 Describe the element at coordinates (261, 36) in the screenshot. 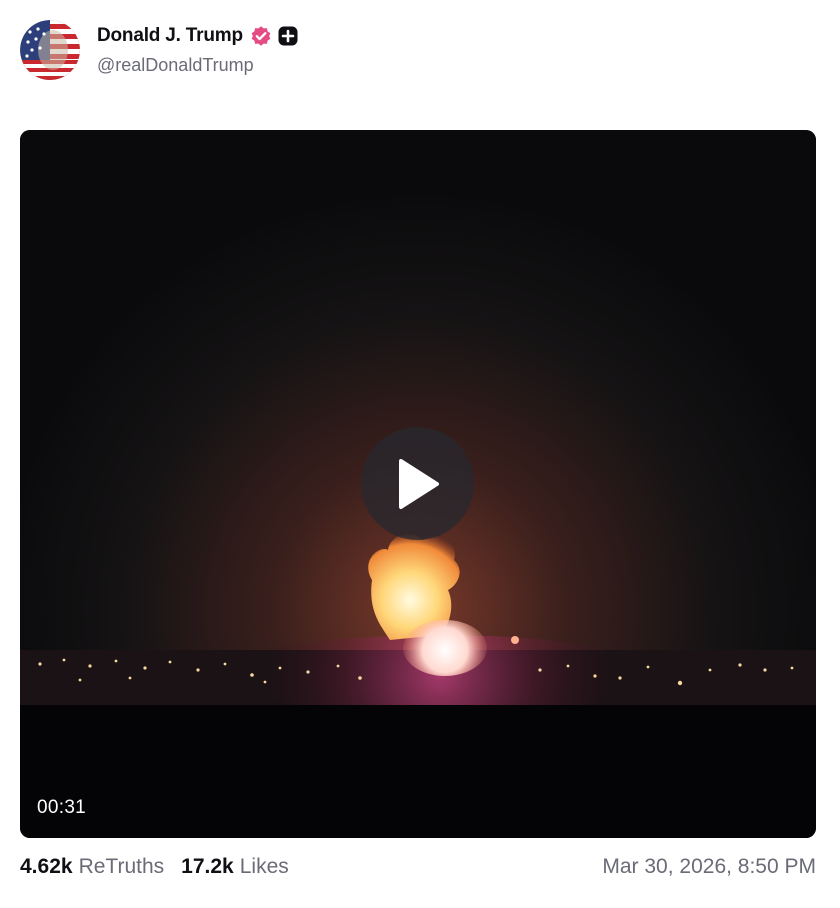

I see `verified-icon` at that location.